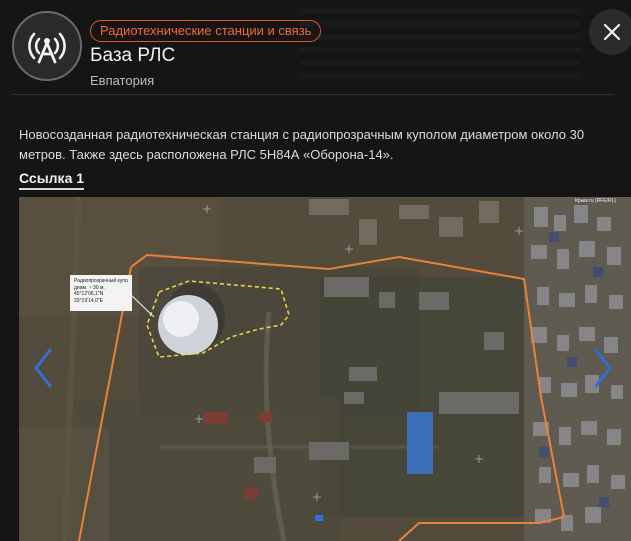  I want to click on category-badge: Радиотехнические станции и связь, so click(206, 31).